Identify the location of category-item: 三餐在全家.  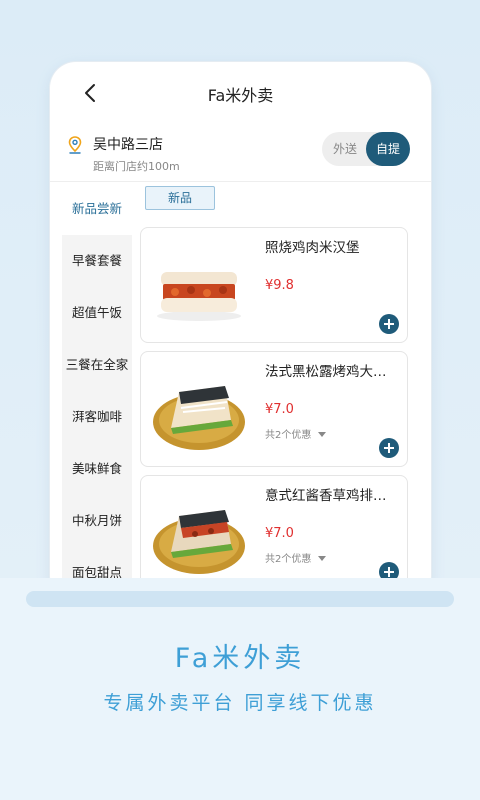
(97, 365).